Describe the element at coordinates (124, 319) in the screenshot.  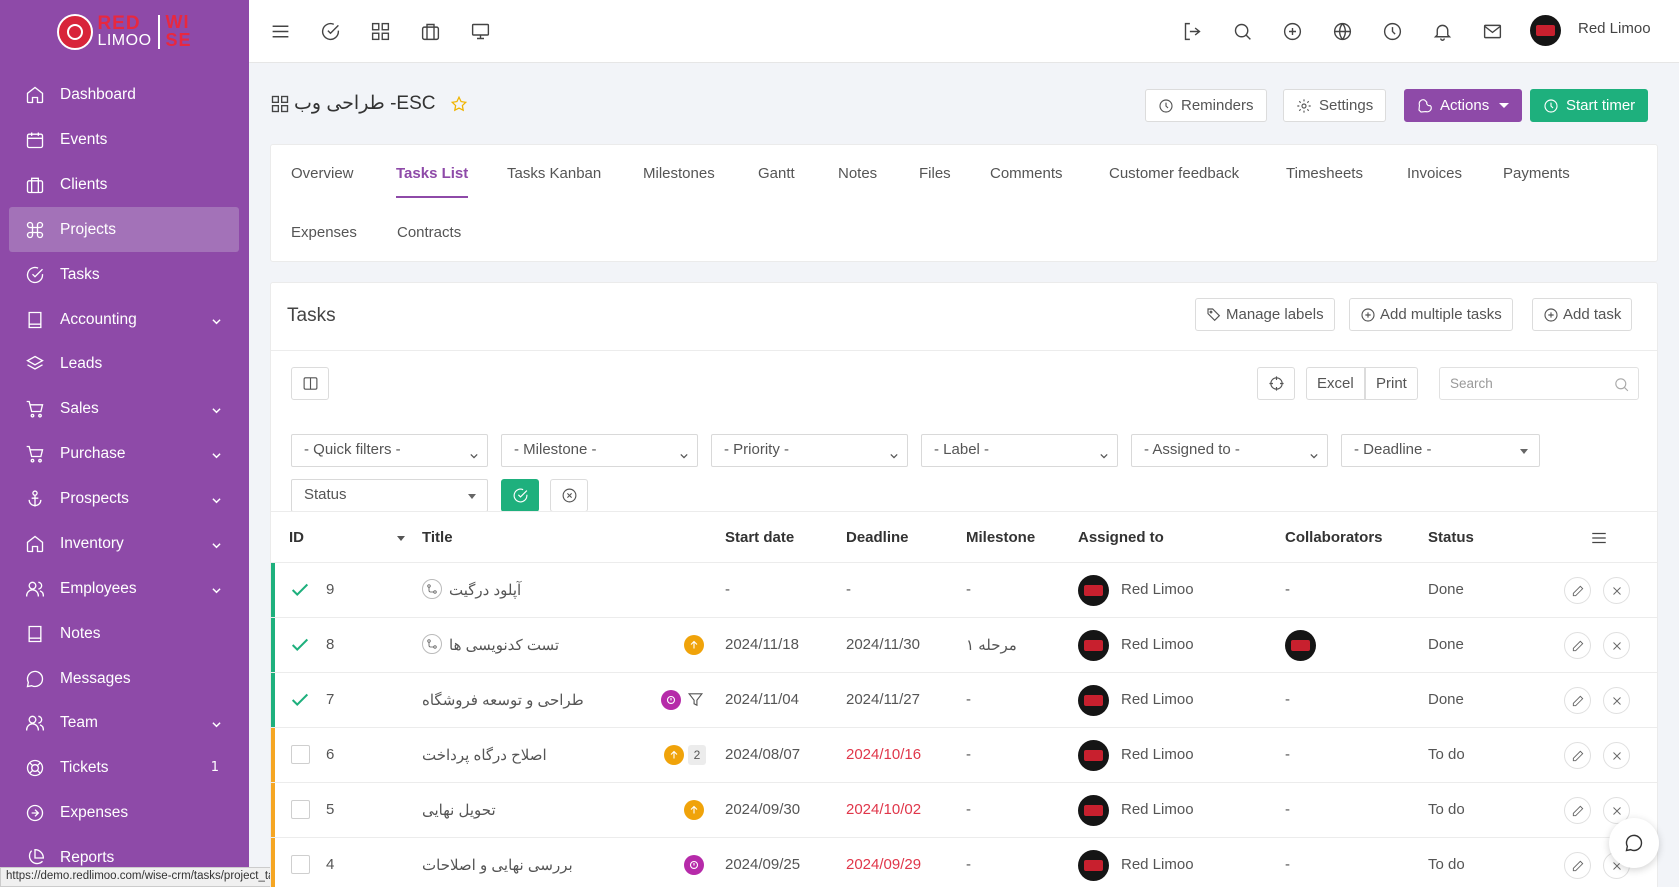
I see `sidebar-item-accounting: Accounting` at that location.